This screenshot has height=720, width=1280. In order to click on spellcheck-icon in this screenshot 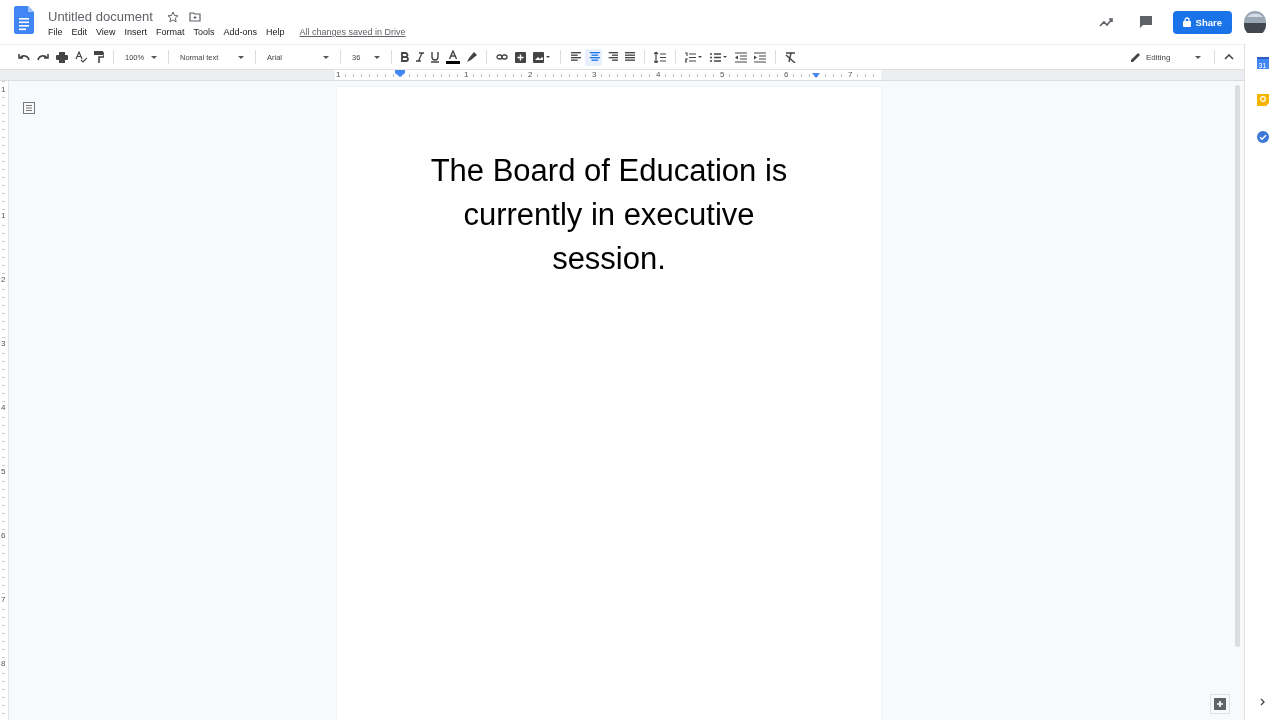, I will do `click(81, 57)`.